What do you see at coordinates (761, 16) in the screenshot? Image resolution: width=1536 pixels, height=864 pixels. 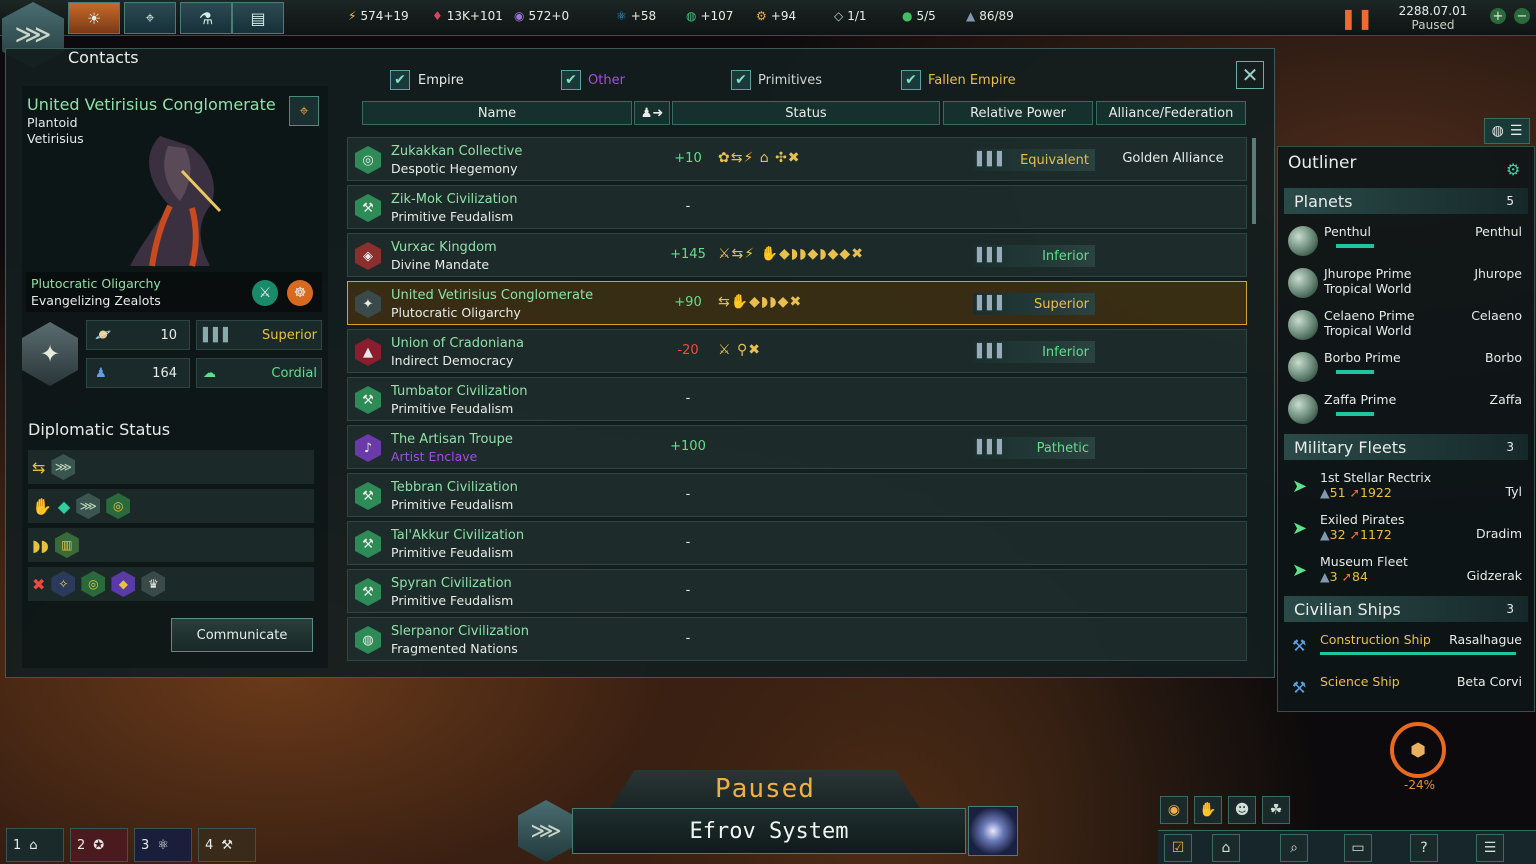 I see `engineering-icon: ⚙` at bounding box center [761, 16].